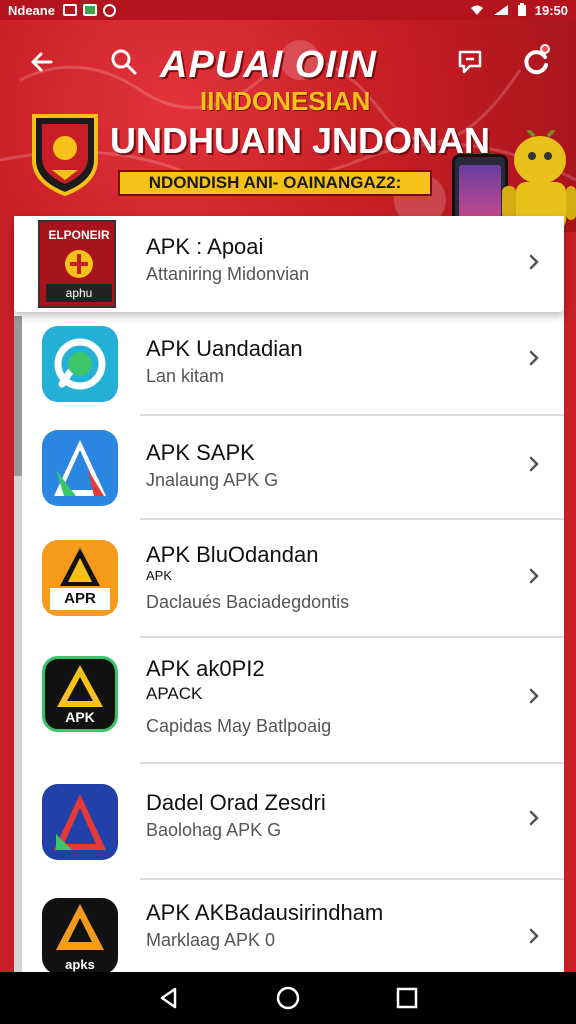 This screenshot has width=576, height=1024. What do you see at coordinates (289, 926) in the screenshot?
I see `app-list-item: apks APK AKBadausirindham Marklaag APK 0` at bounding box center [289, 926].